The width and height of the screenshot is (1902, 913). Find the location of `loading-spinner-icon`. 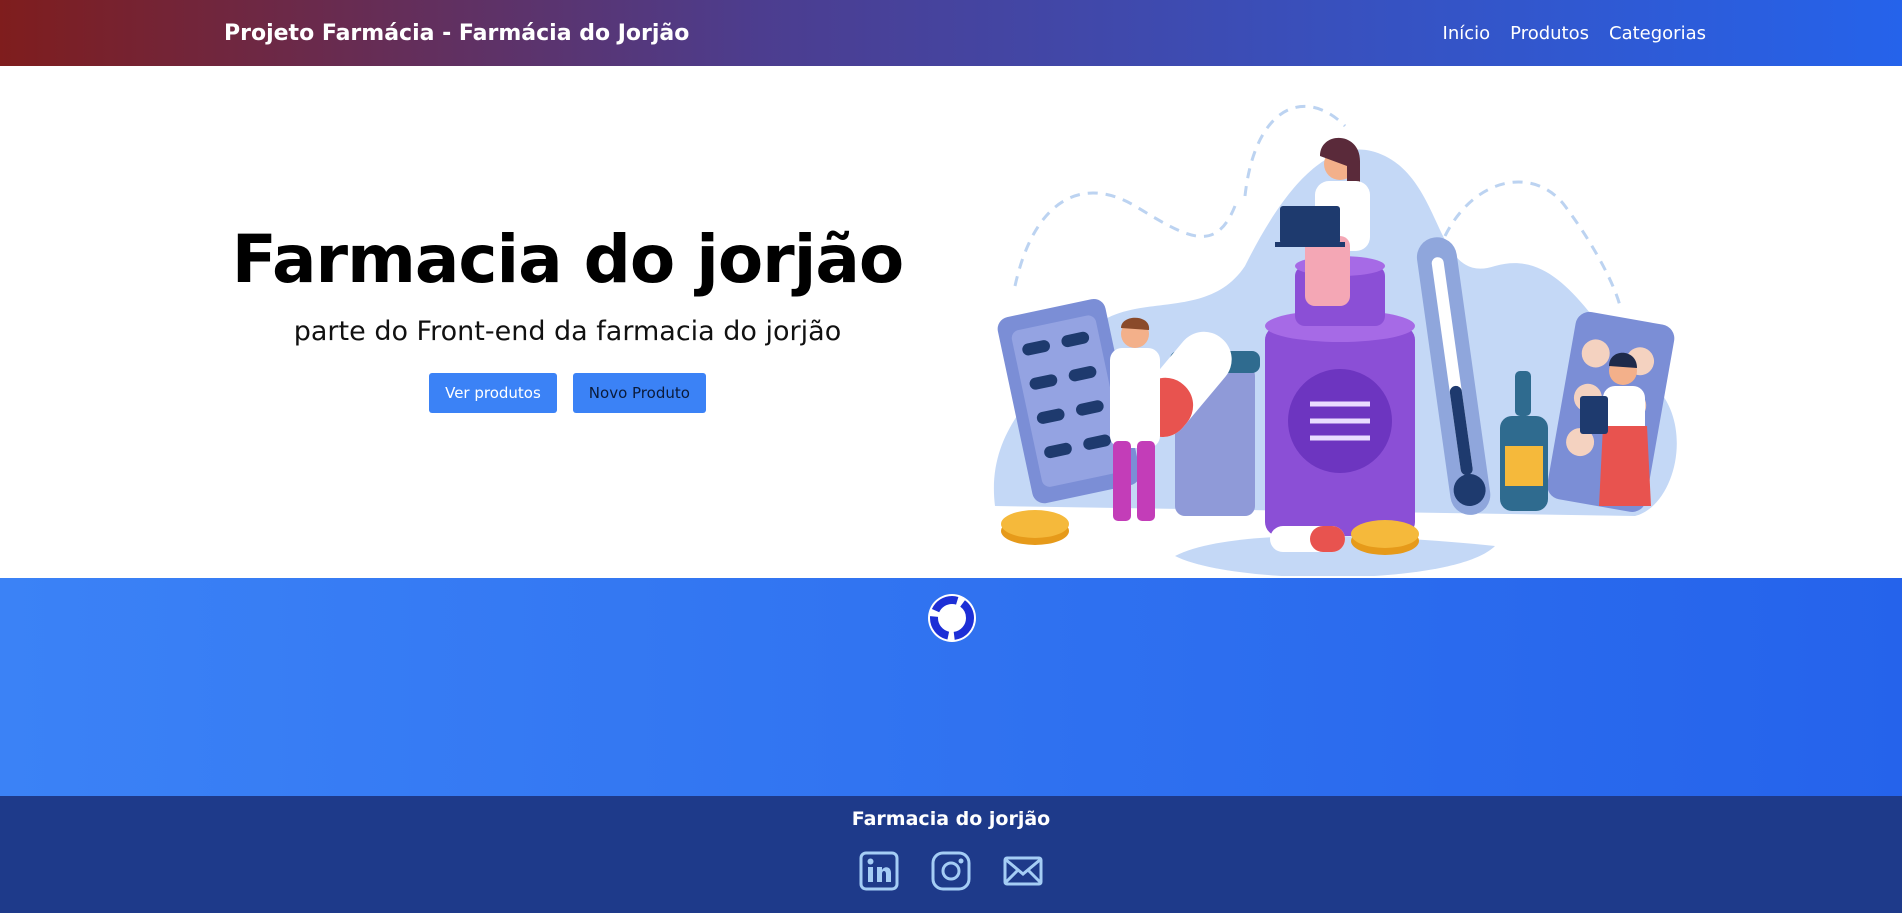

loading-spinner-icon is located at coordinates (952, 618).